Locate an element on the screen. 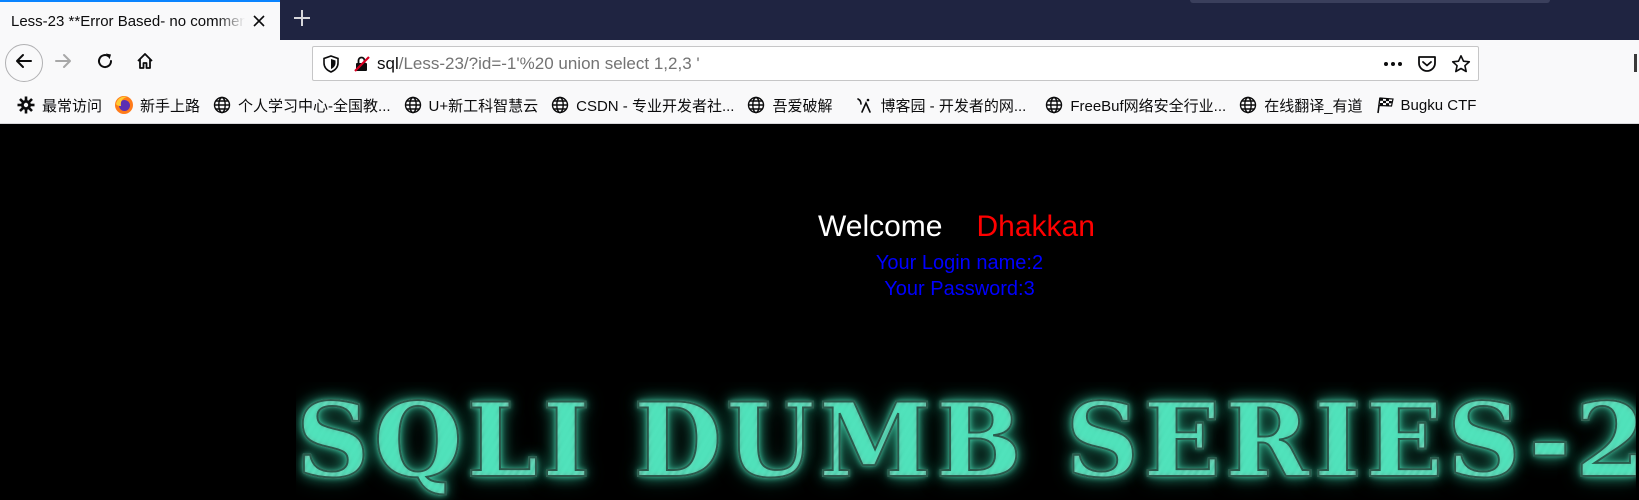  bookmark-getting-started: 新手上路 is located at coordinates (157, 105).